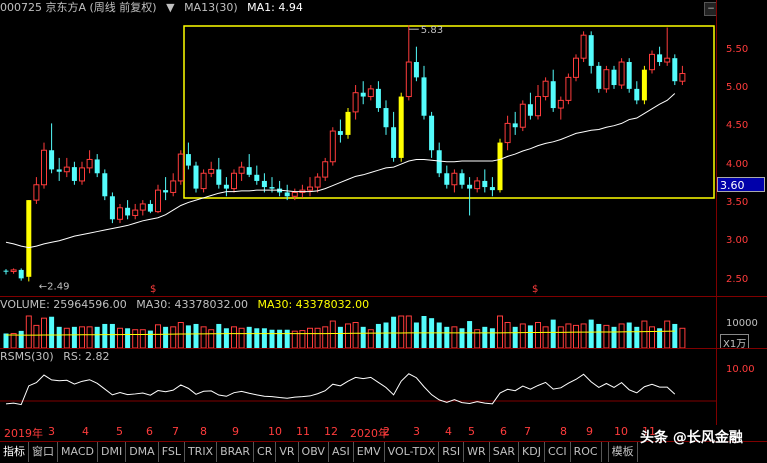  What do you see at coordinates (27, 356) in the screenshot?
I see `rsms-label: RSMS(30)` at bounding box center [27, 356].